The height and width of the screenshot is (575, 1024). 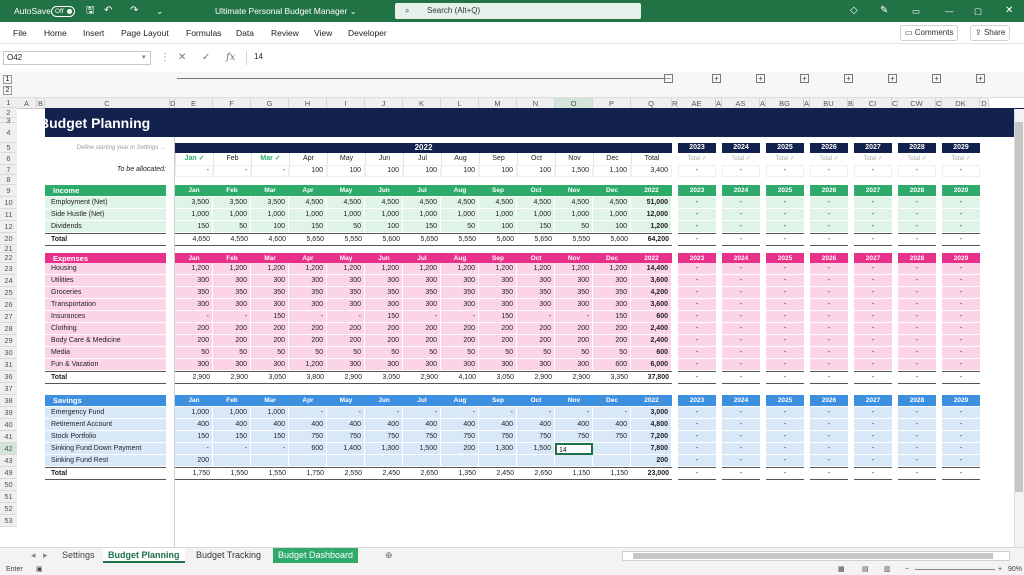 What do you see at coordinates (1015, 569) in the screenshot?
I see `zoom-level: 90%` at bounding box center [1015, 569].